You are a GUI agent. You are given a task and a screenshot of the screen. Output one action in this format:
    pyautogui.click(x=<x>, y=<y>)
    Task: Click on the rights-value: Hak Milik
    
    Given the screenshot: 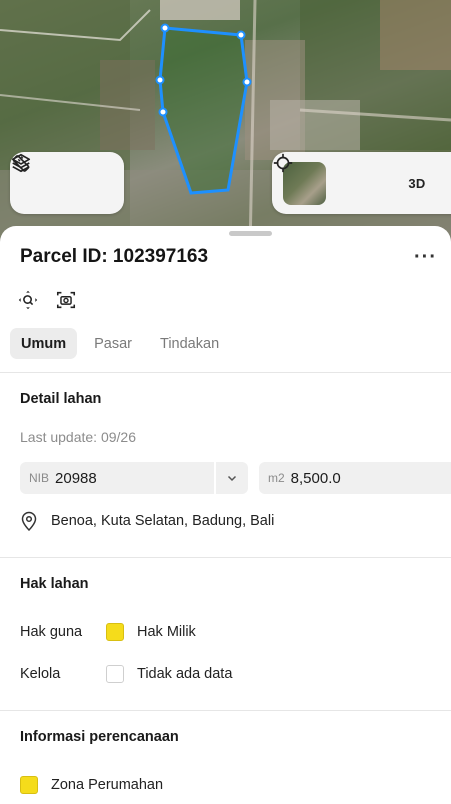 What is the action you would take?
    pyautogui.click(x=166, y=632)
    